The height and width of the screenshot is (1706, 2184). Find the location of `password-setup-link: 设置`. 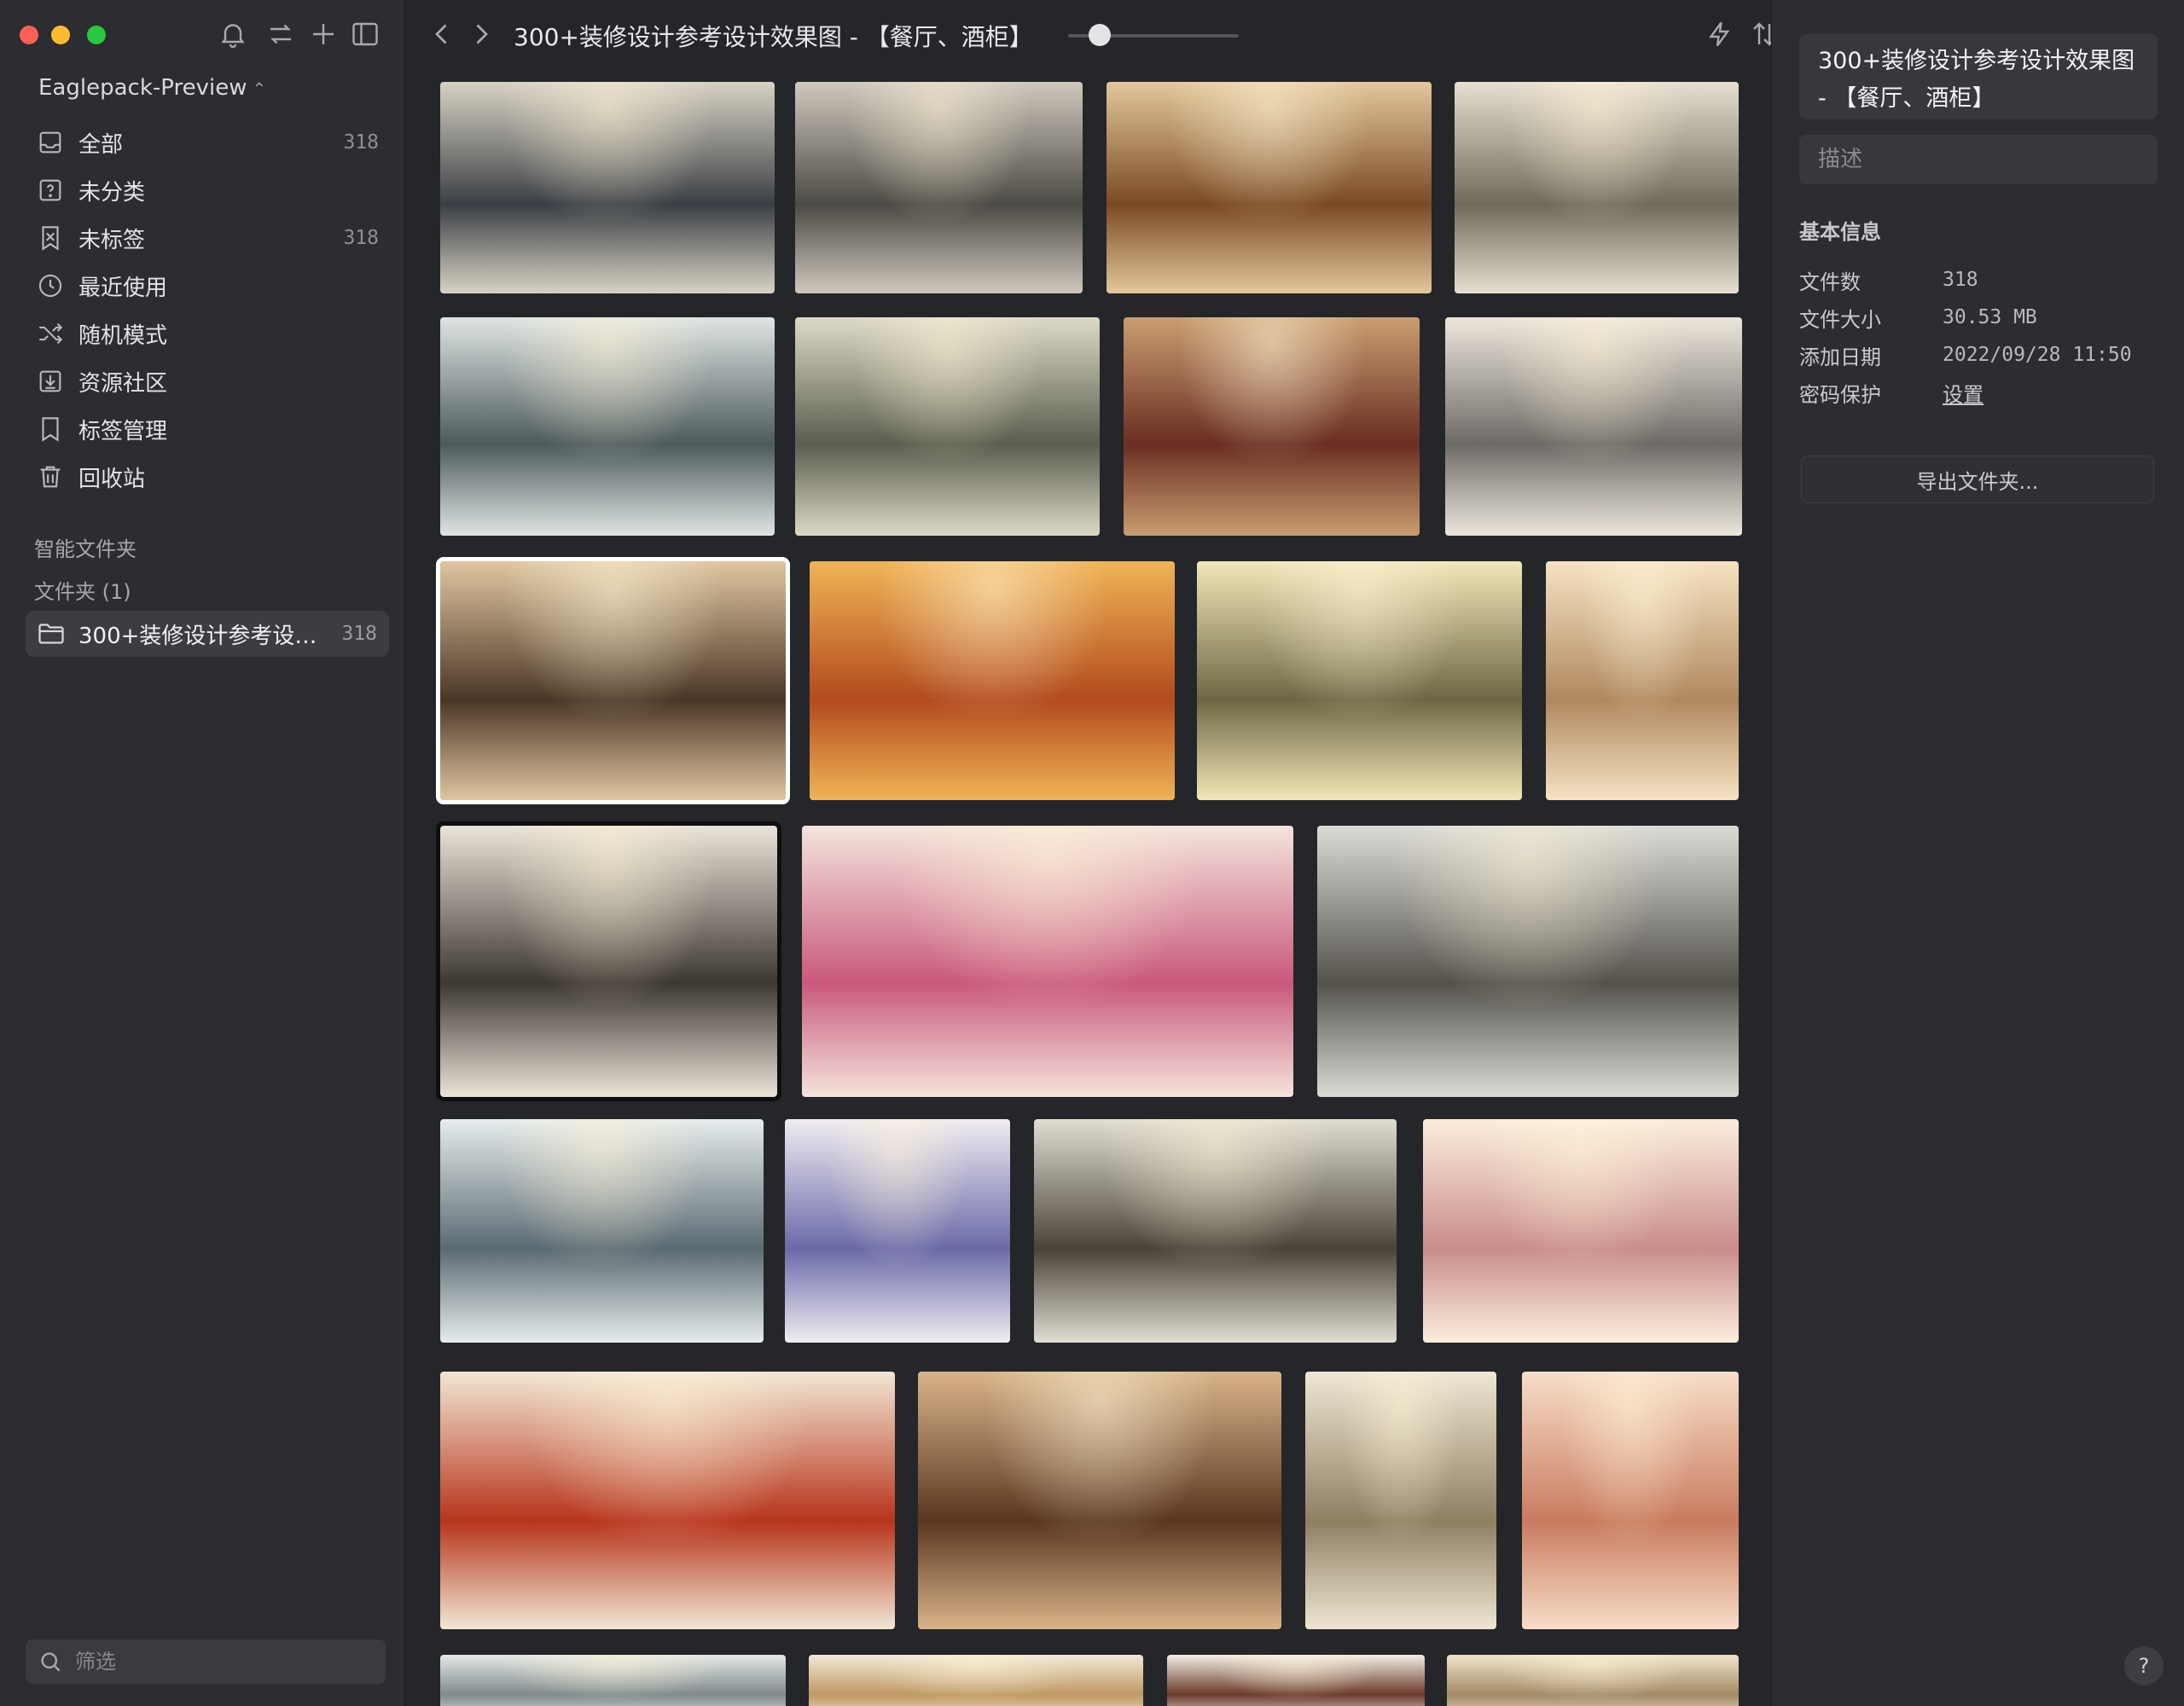

password-setup-link: 设置 is located at coordinates (1963, 393).